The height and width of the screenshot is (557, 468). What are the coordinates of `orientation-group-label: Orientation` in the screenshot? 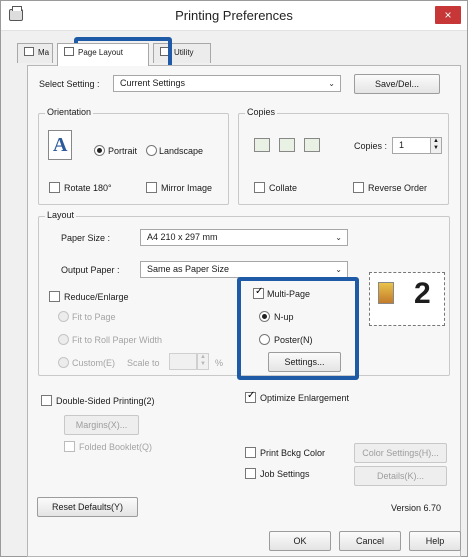 It's located at (69, 112).